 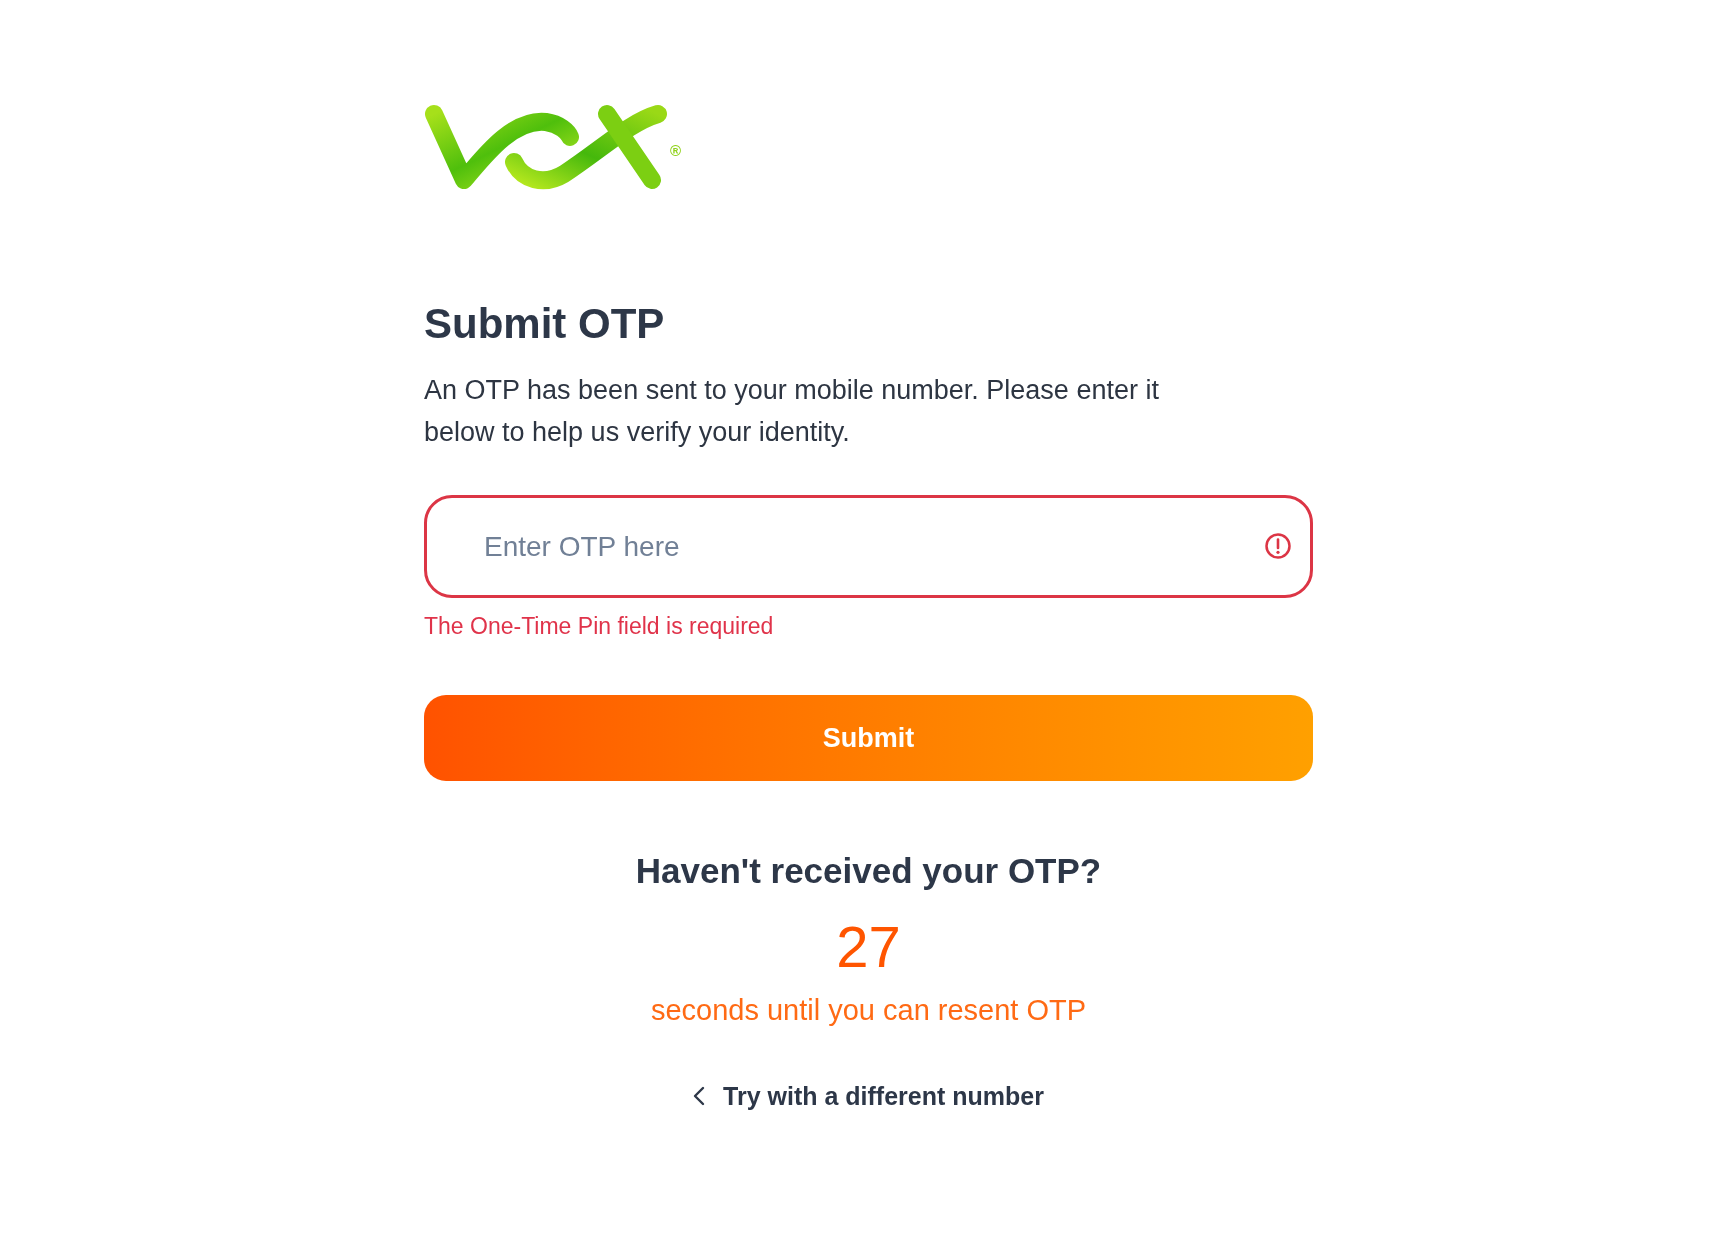 I want to click on back-link: Try with a different number, so click(x=868, y=1096).